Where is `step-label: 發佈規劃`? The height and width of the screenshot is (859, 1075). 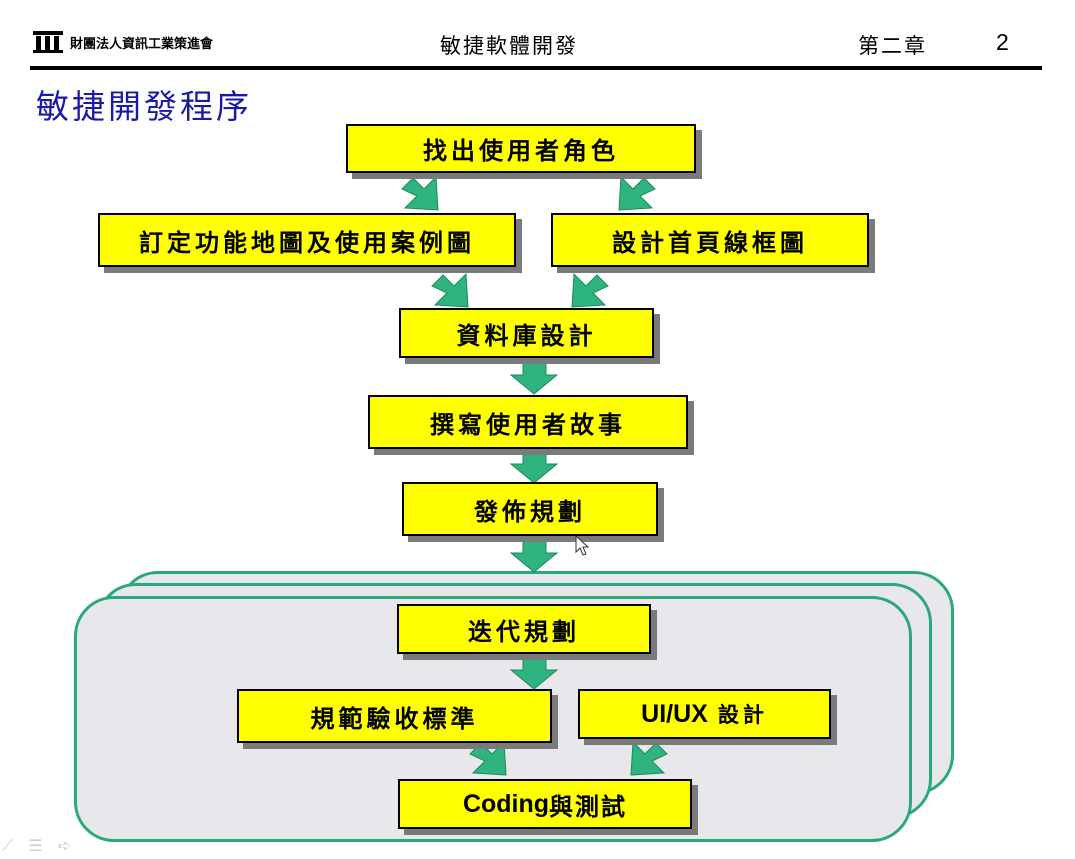
step-label: 發佈規劃 is located at coordinates (530, 511).